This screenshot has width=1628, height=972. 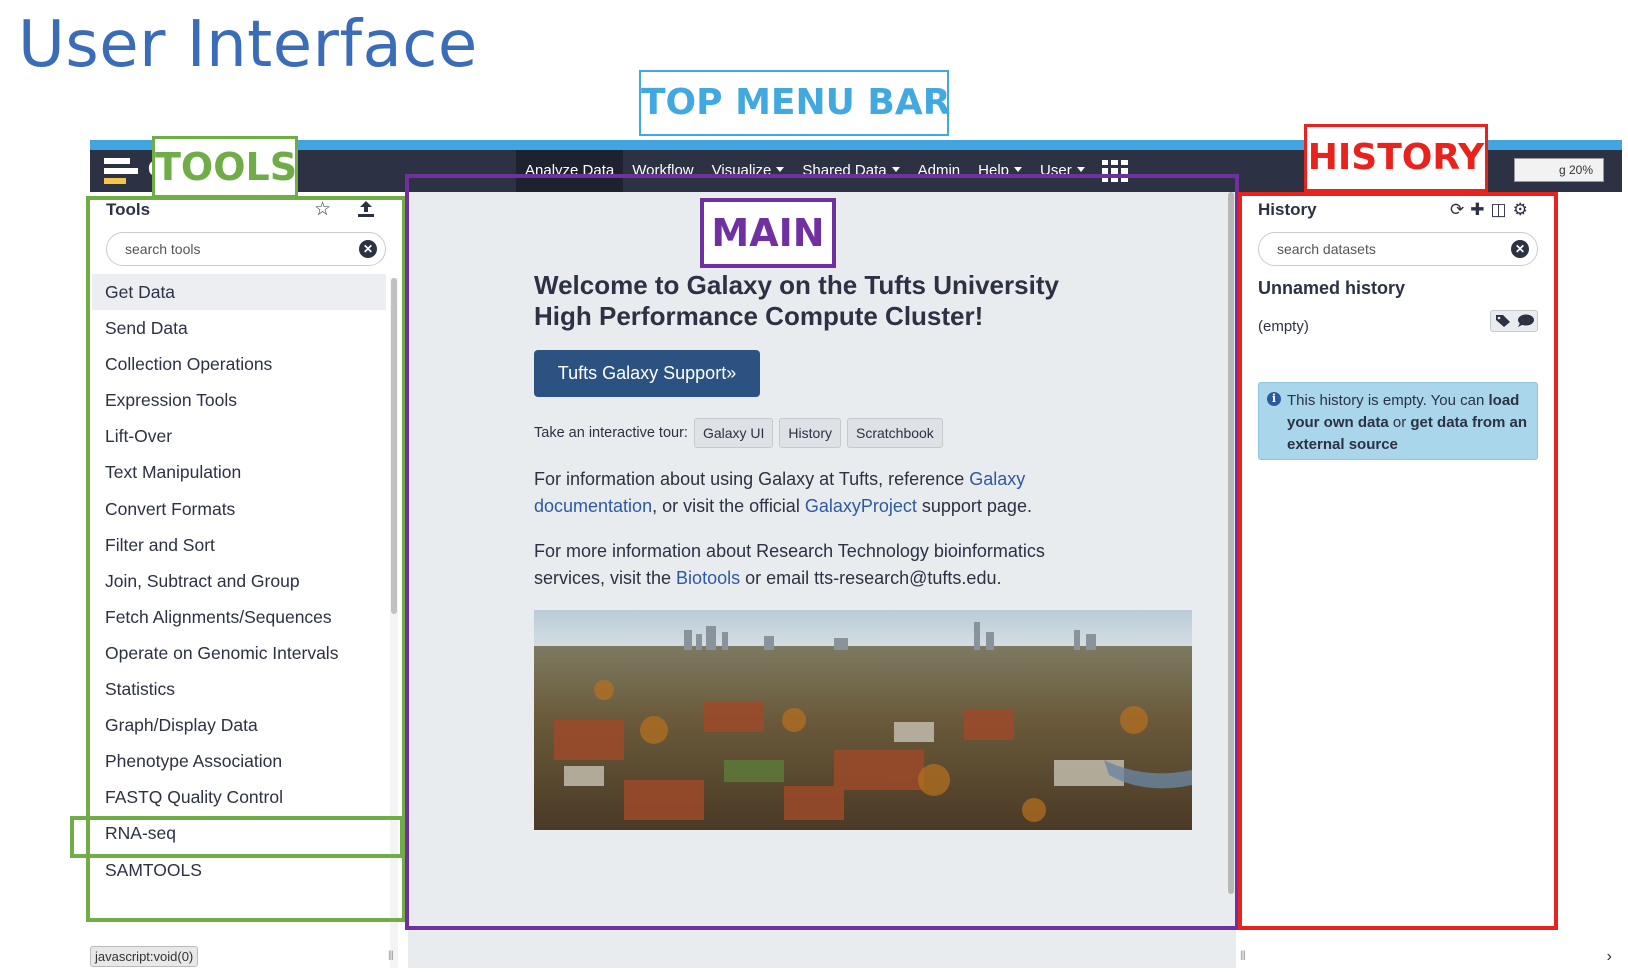 I want to click on slide-title: User Interface, so click(x=248, y=45).